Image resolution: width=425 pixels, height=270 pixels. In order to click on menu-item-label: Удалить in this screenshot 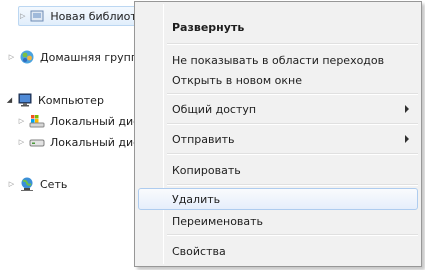, I will do `click(196, 199)`.